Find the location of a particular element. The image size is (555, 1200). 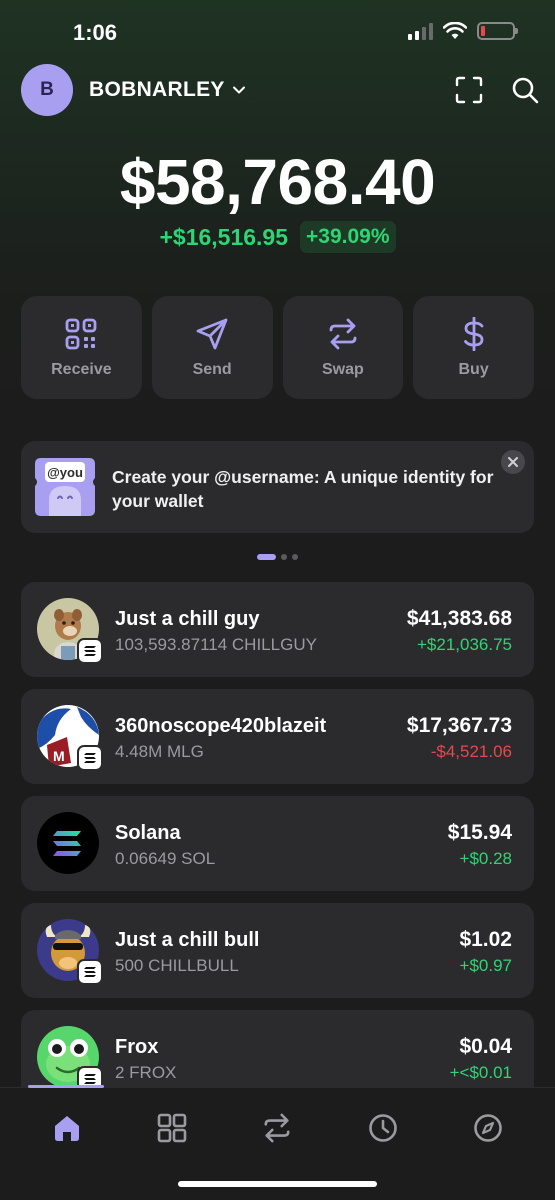

token-amount: 4.48M MLG is located at coordinates (159, 751).